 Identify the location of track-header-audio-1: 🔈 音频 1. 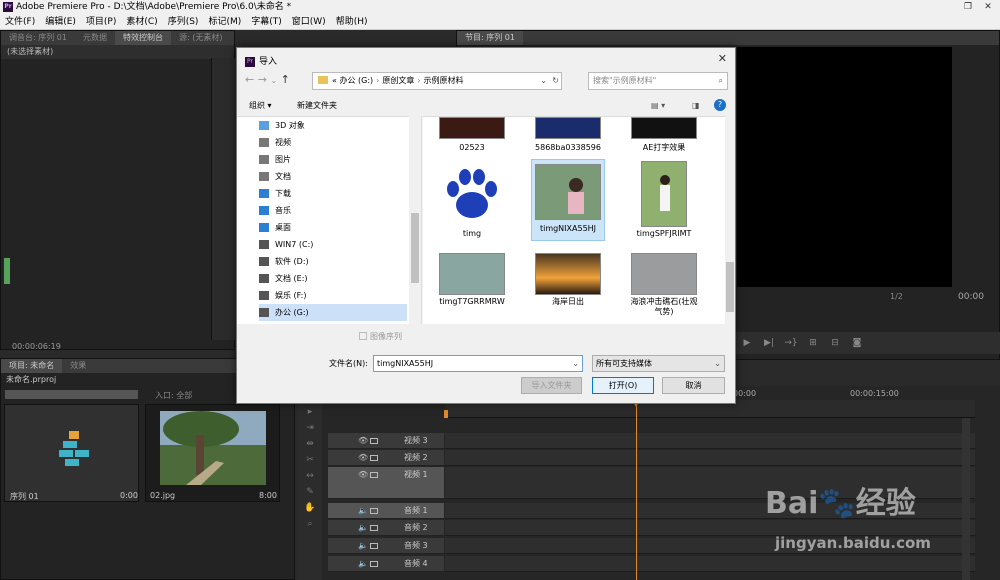
(386, 511).